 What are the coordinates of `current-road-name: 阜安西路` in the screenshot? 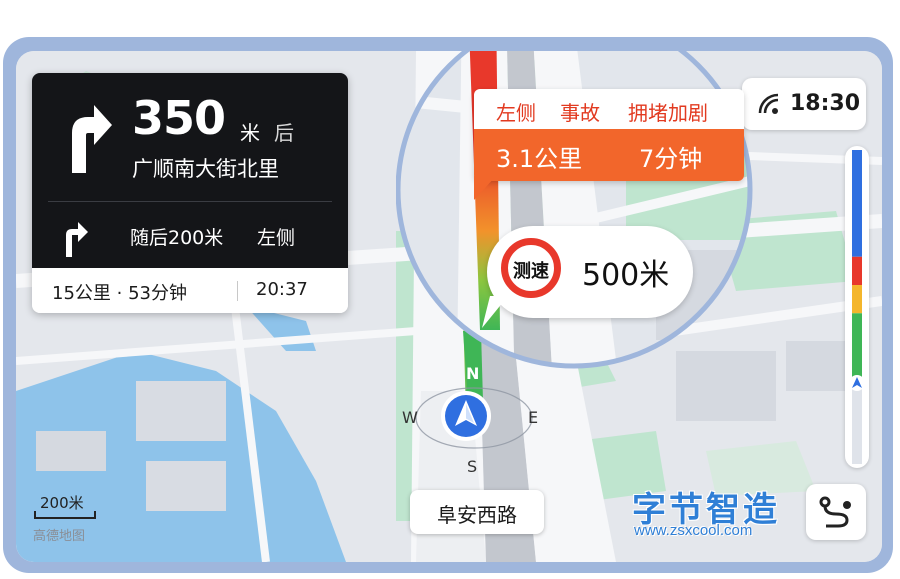 It's located at (477, 515).